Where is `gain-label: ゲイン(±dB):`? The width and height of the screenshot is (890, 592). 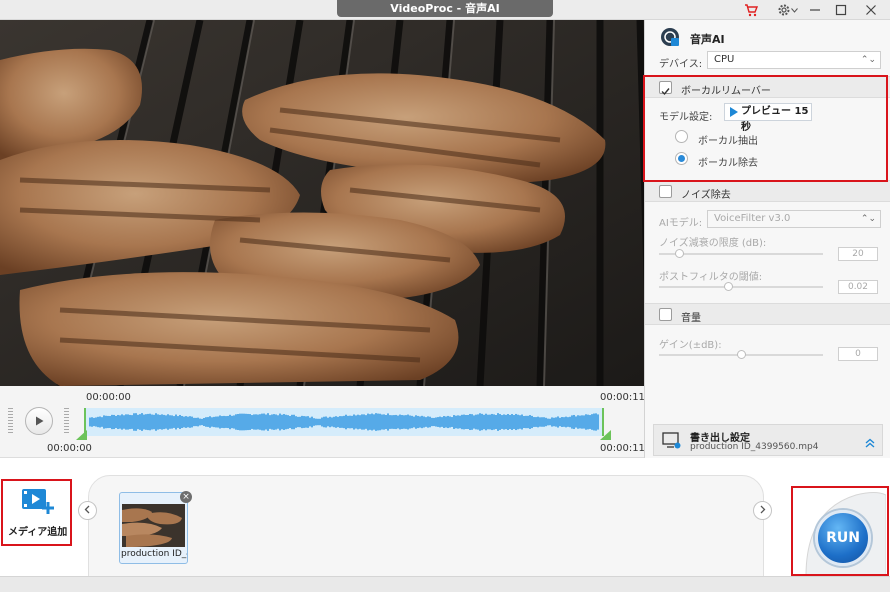 gain-label: ゲイン(±dB): is located at coordinates (690, 345).